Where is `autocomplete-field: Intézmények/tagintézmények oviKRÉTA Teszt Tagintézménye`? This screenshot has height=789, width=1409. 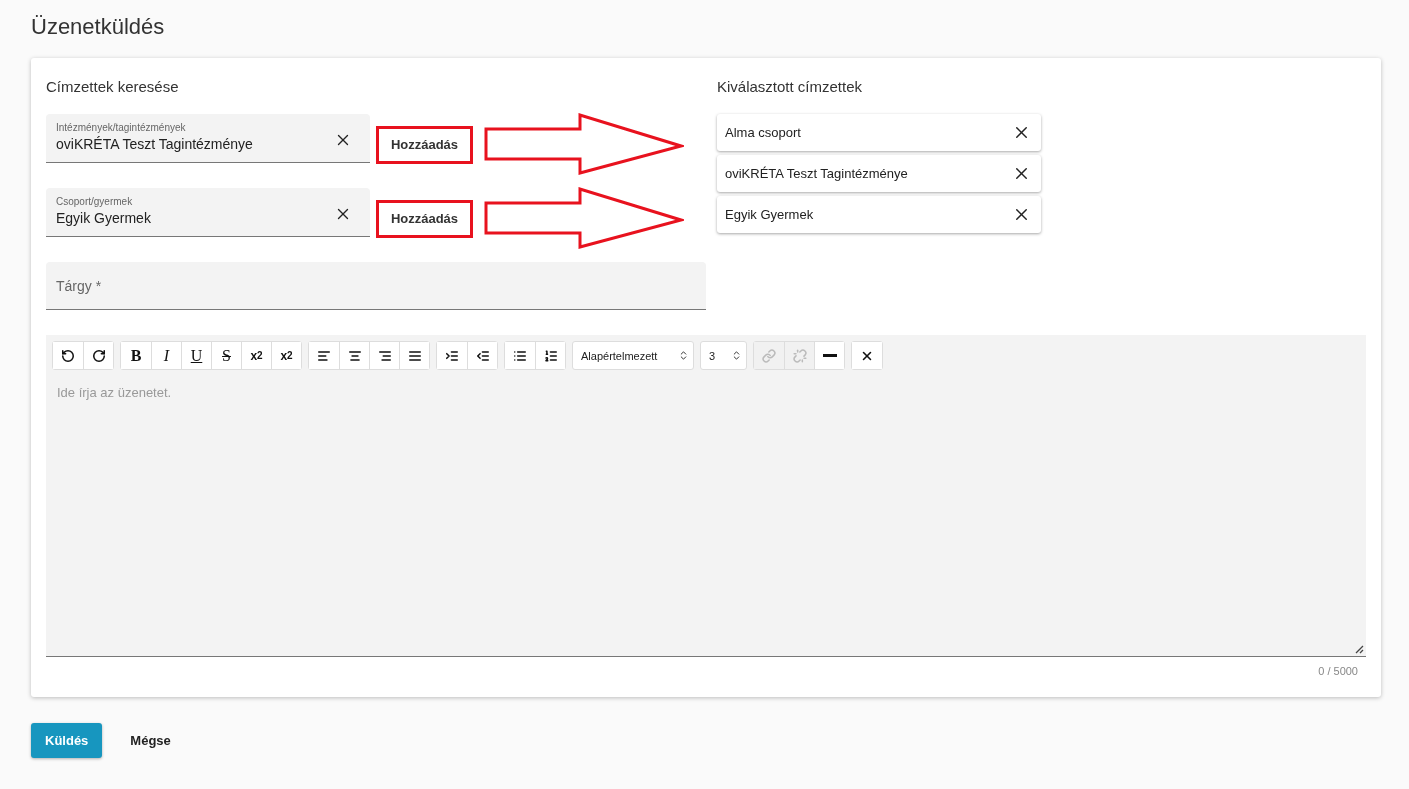 autocomplete-field: Intézmények/tagintézmények oviKRÉTA Teszt Tagintézménye is located at coordinates (208, 138).